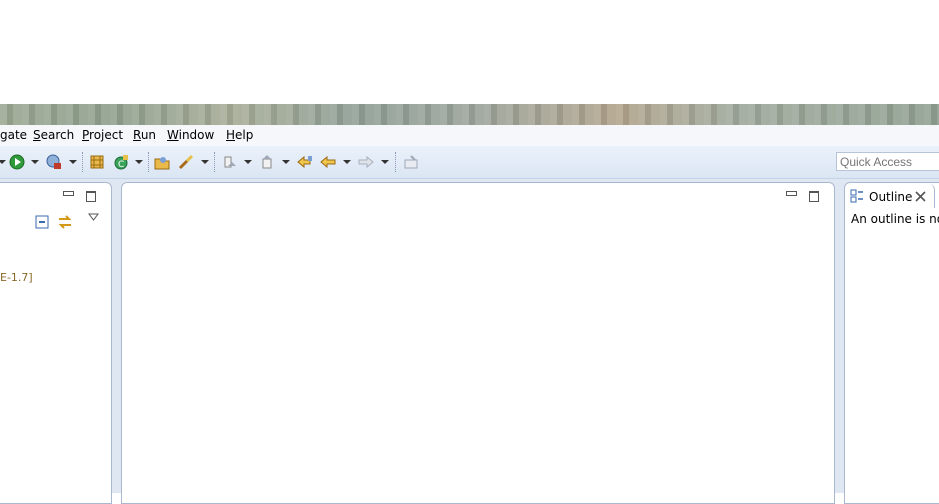 Image resolution: width=939 pixels, height=504 pixels. What do you see at coordinates (68, 193) in the screenshot?
I see `minimize-view-button` at bounding box center [68, 193].